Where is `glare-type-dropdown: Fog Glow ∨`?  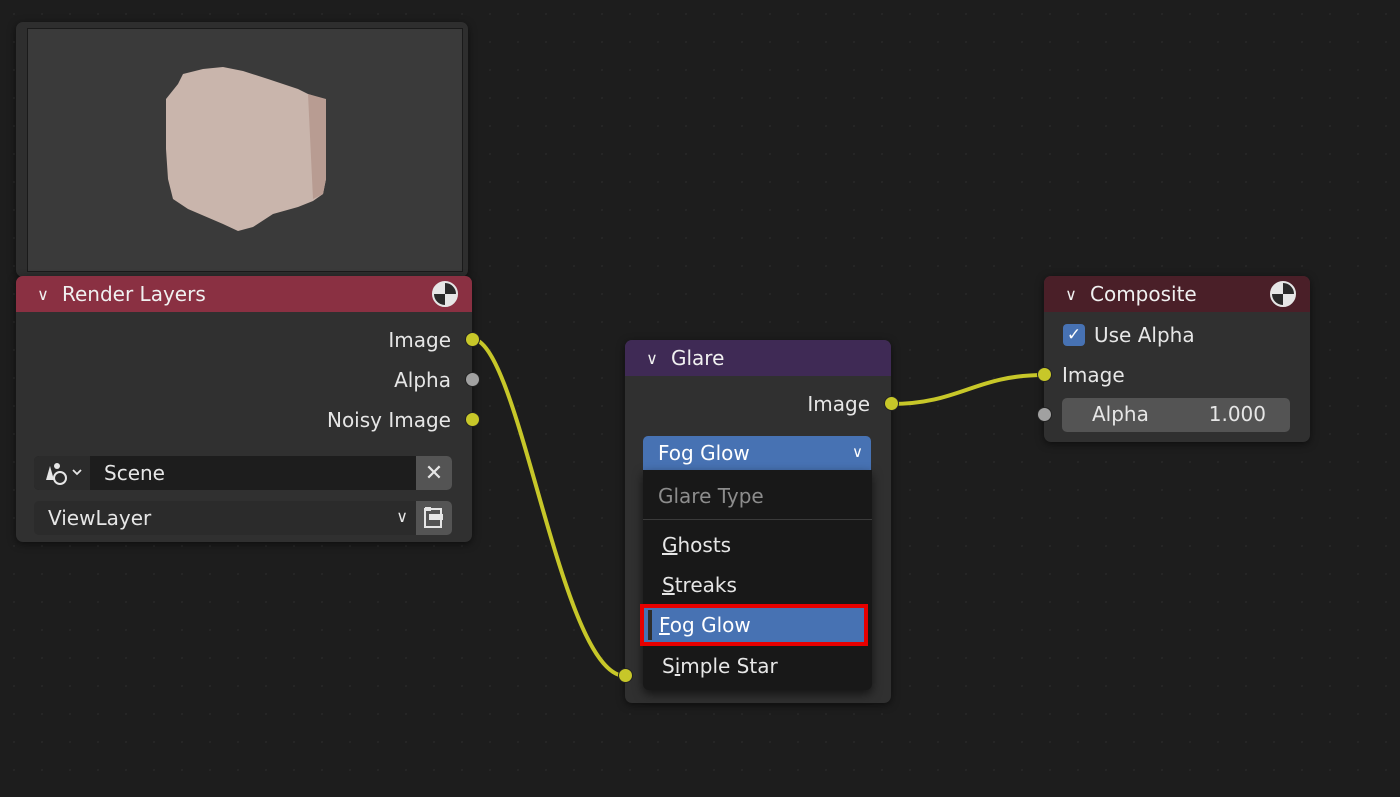
glare-type-dropdown: Fog Glow ∨ is located at coordinates (757, 453).